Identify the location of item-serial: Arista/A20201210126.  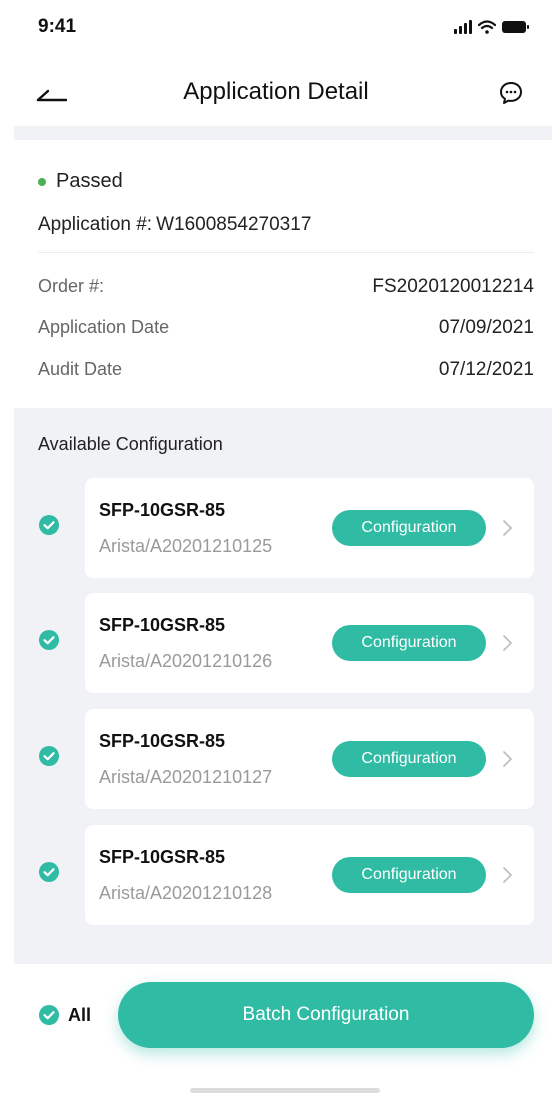
(186, 661).